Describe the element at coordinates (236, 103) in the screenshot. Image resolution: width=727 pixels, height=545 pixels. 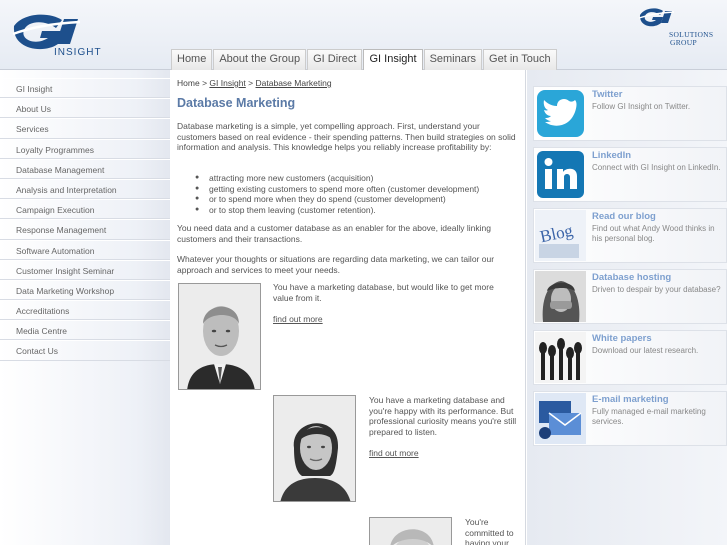
I see `page-title: Database Marketing` at that location.